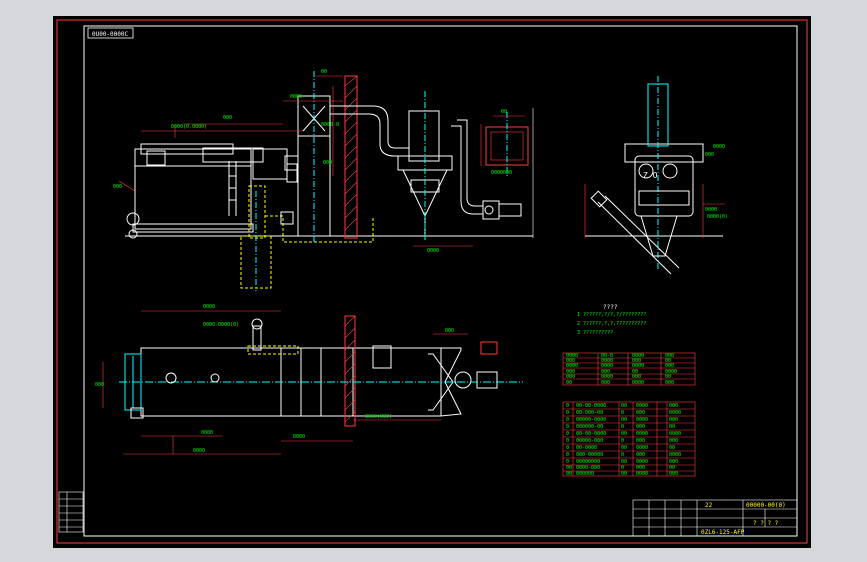  Describe the element at coordinates (585, 474) in the screenshot. I see `svg-text: 000000` at that location.